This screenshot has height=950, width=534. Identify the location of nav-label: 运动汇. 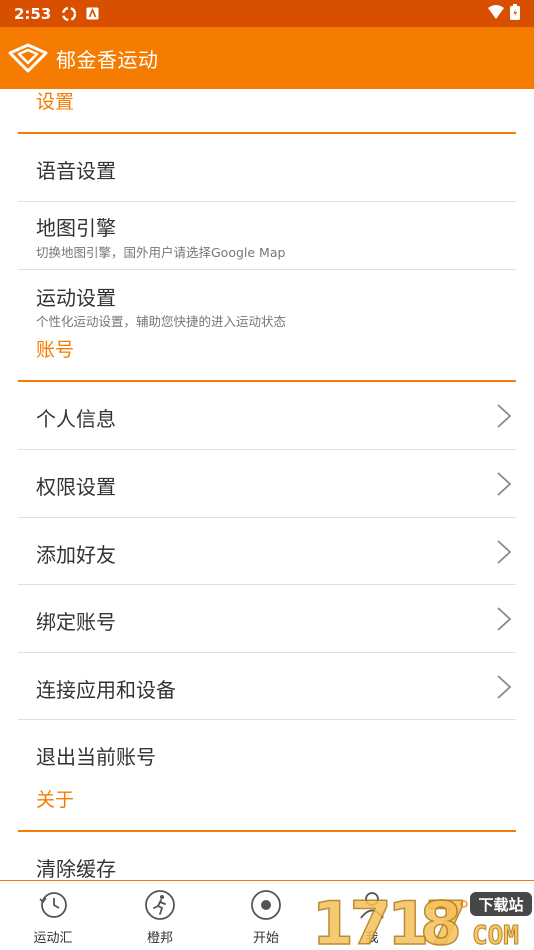
(53, 938).